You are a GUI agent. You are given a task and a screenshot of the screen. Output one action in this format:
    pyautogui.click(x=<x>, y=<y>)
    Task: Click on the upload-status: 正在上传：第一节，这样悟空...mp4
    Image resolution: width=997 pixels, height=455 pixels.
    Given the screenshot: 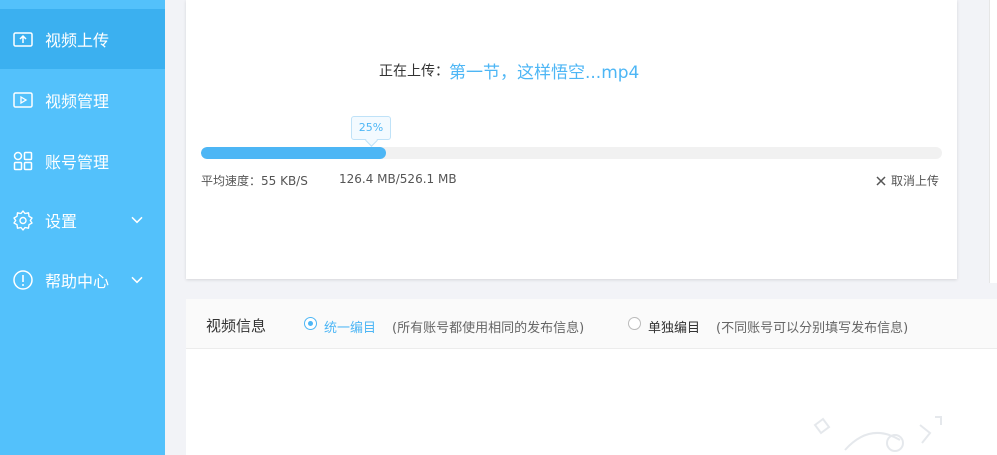 What is the action you would take?
    pyautogui.click(x=509, y=70)
    